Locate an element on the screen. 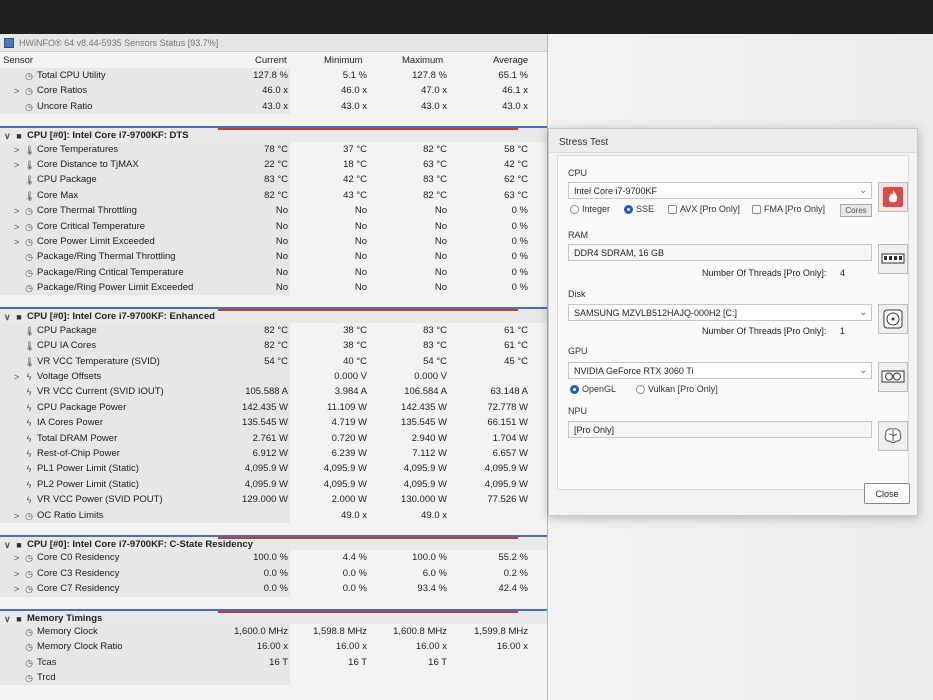 The height and width of the screenshot is (700, 933). col-average: Average is located at coordinates (510, 60).